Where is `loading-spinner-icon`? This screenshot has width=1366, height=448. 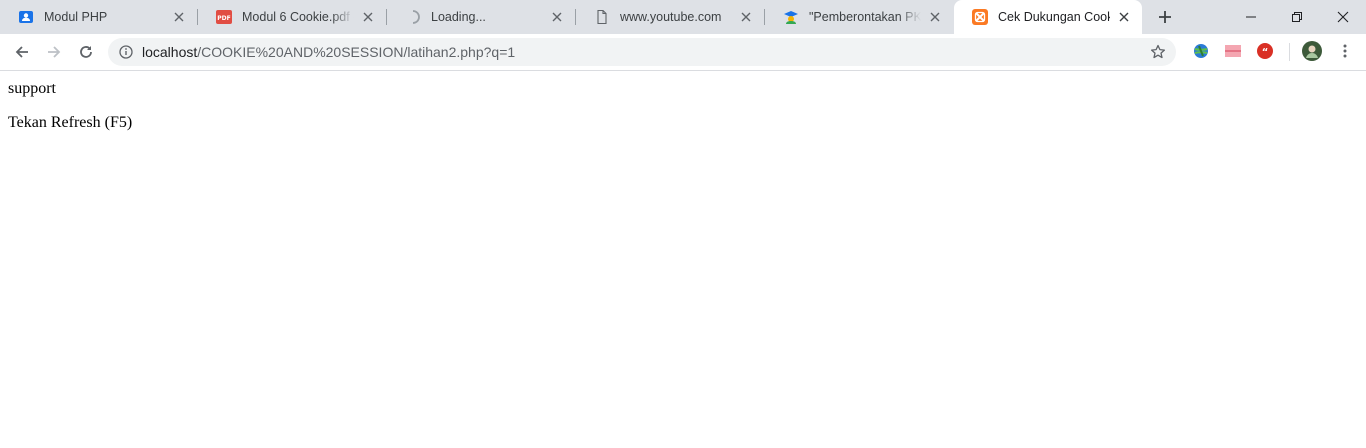
loading-spinner-icon is located at coordinates (413, 17).